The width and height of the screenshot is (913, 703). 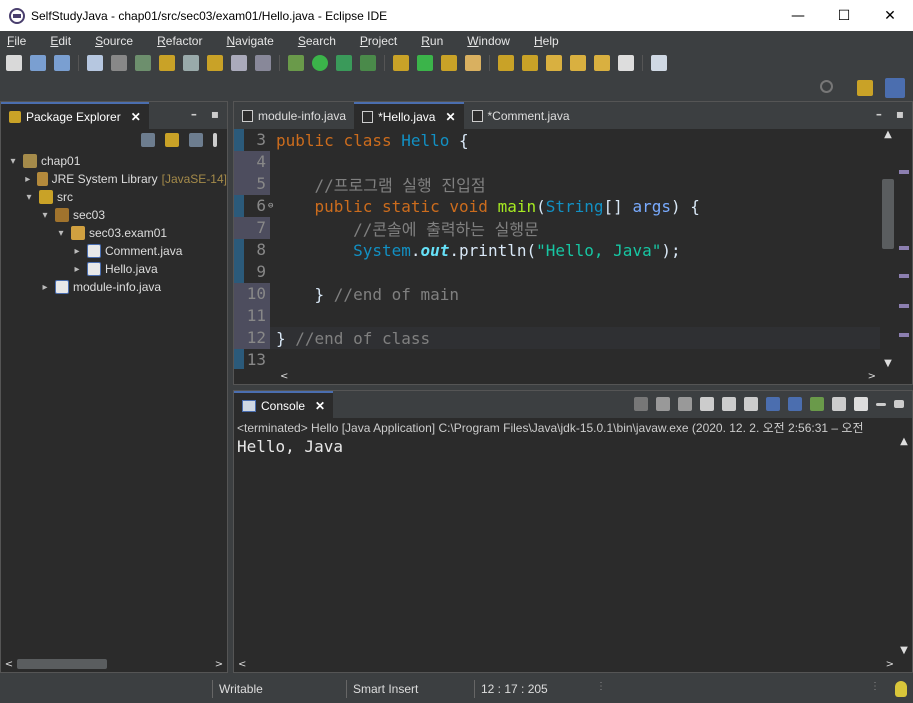 What do you see at coordinates (114, 41) in the screenshot?
I see `menu-source: Source` at bounding box center [114, 41].